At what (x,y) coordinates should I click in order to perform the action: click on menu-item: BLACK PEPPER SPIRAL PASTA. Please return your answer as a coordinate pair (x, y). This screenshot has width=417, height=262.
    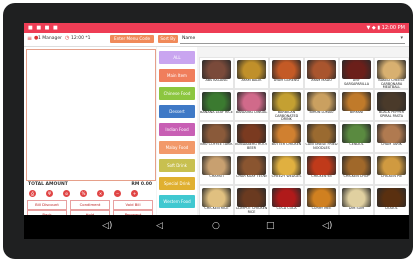
    Looking at the image, I should click on (391, 105).